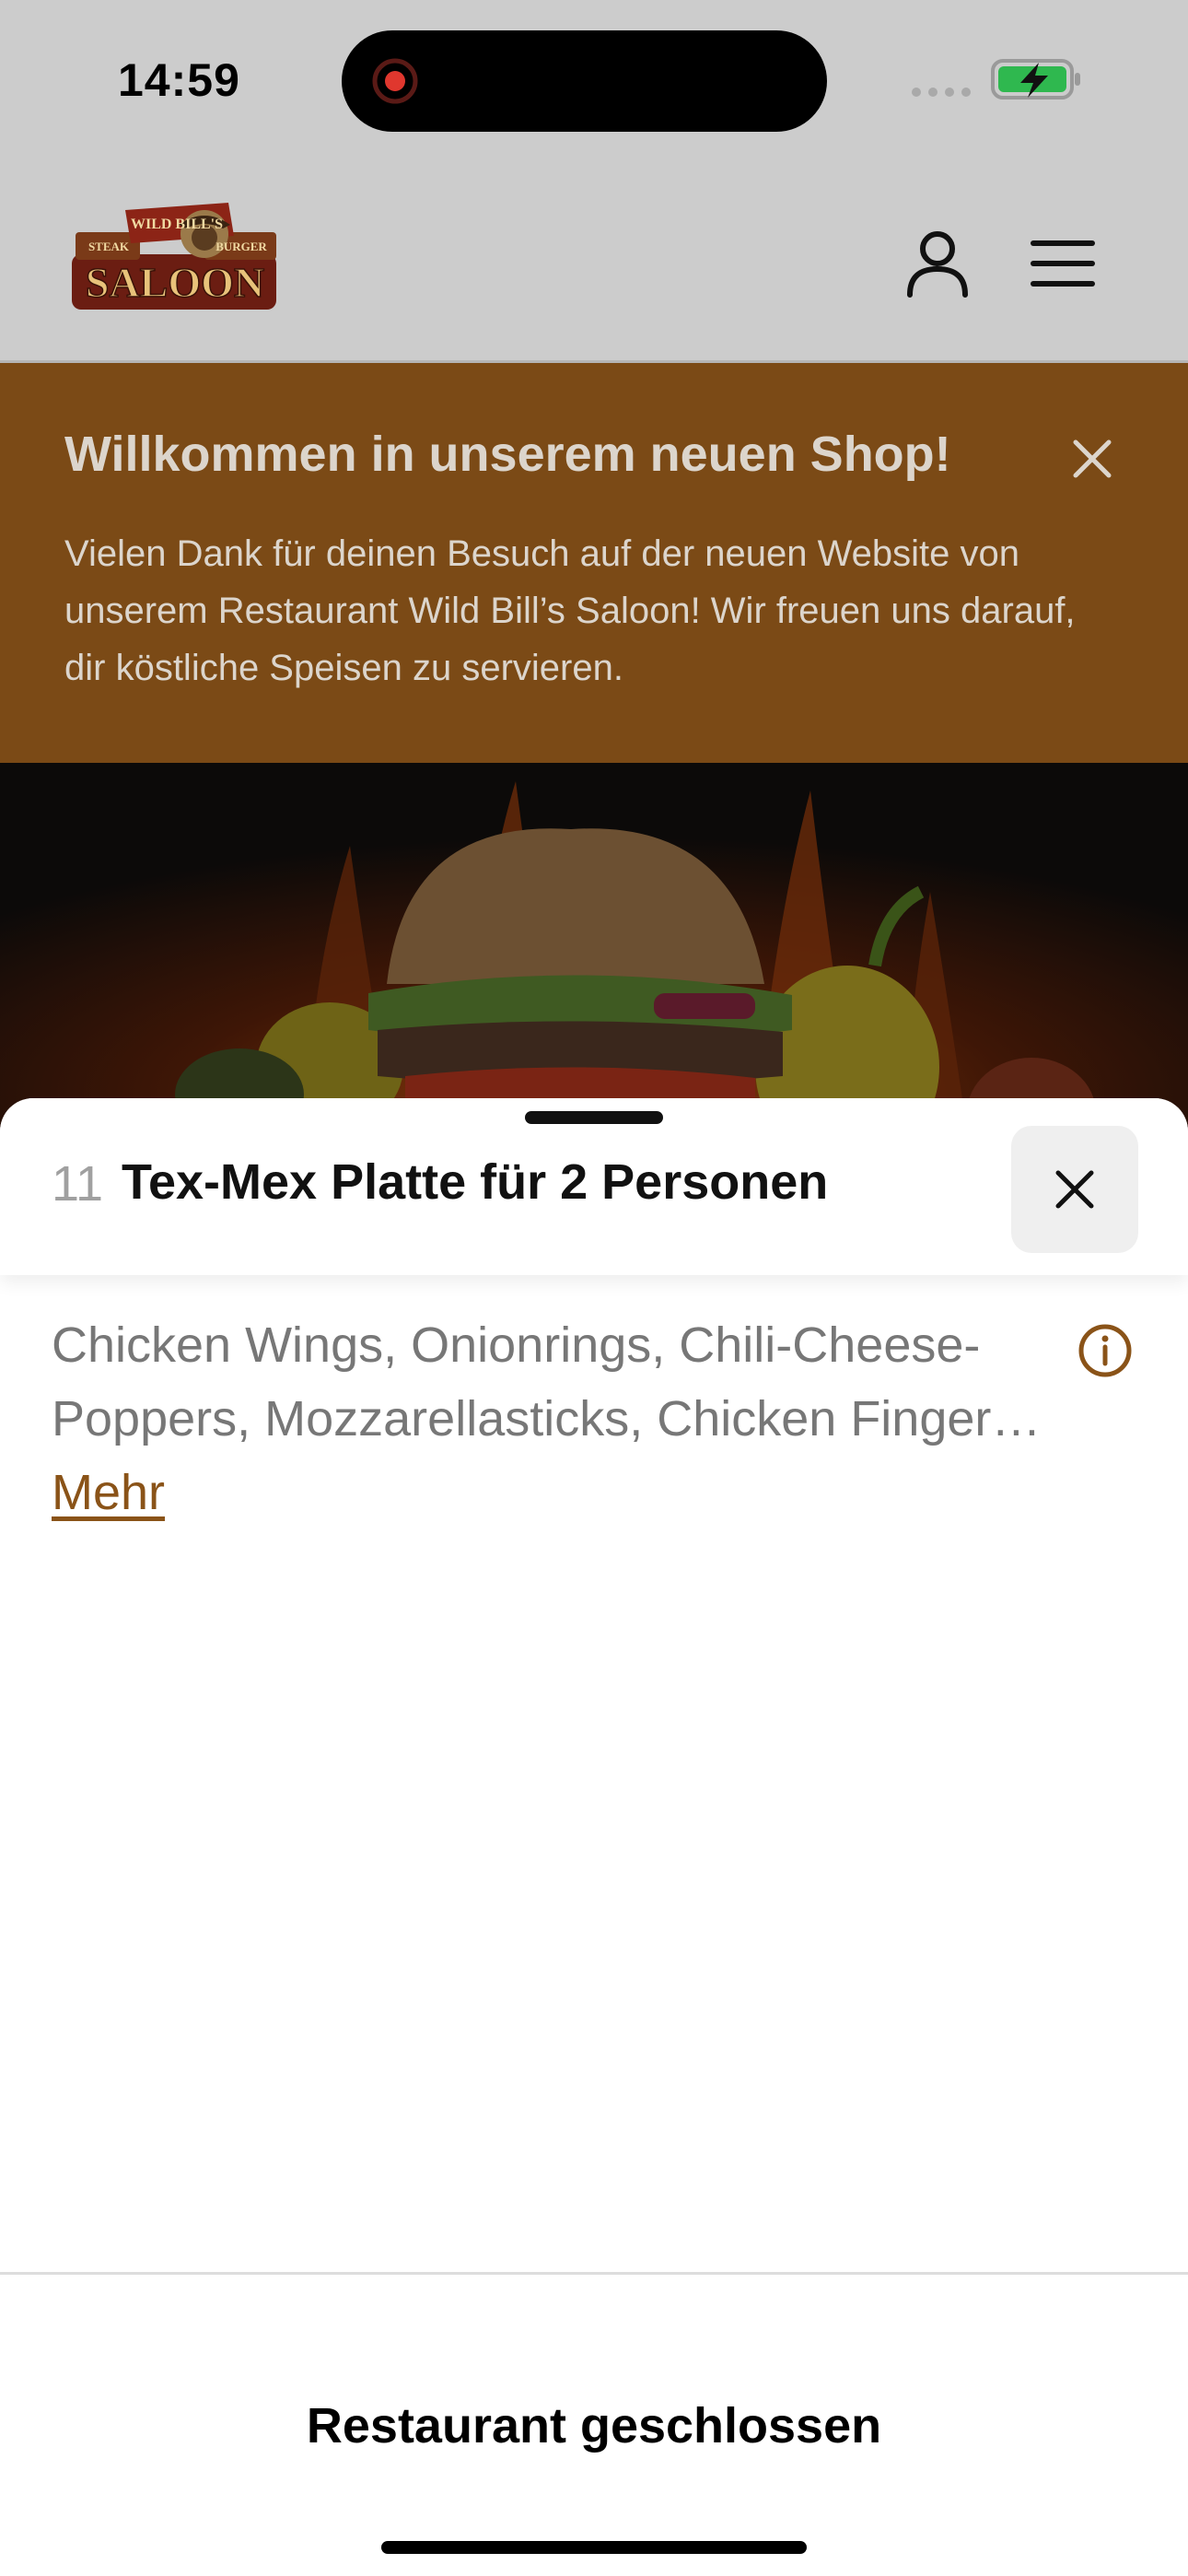  Describe the element at coordinates (175, 282) in the screenshot. I see `svg-text: SALOON` at that location.